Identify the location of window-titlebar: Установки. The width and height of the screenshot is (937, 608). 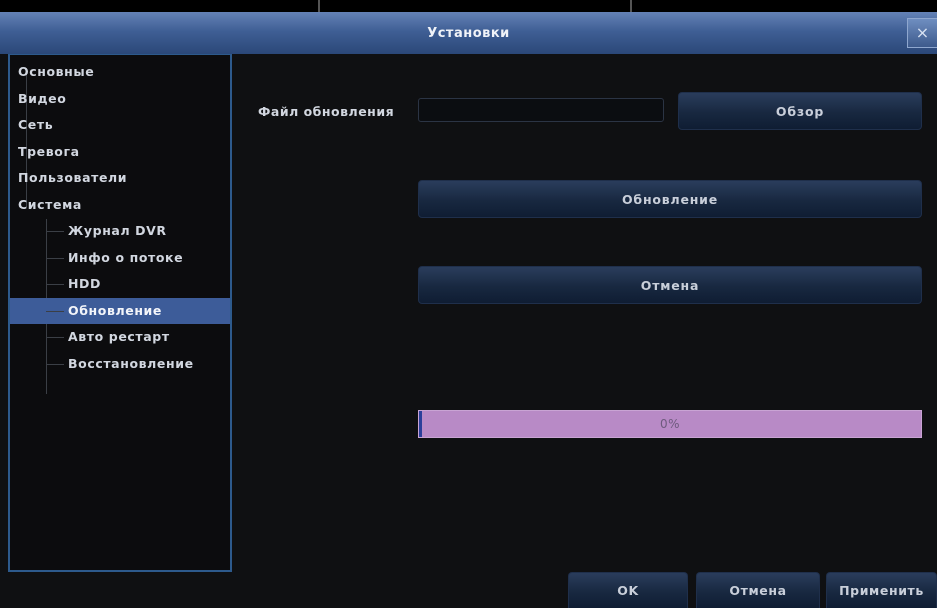
(468, 33).